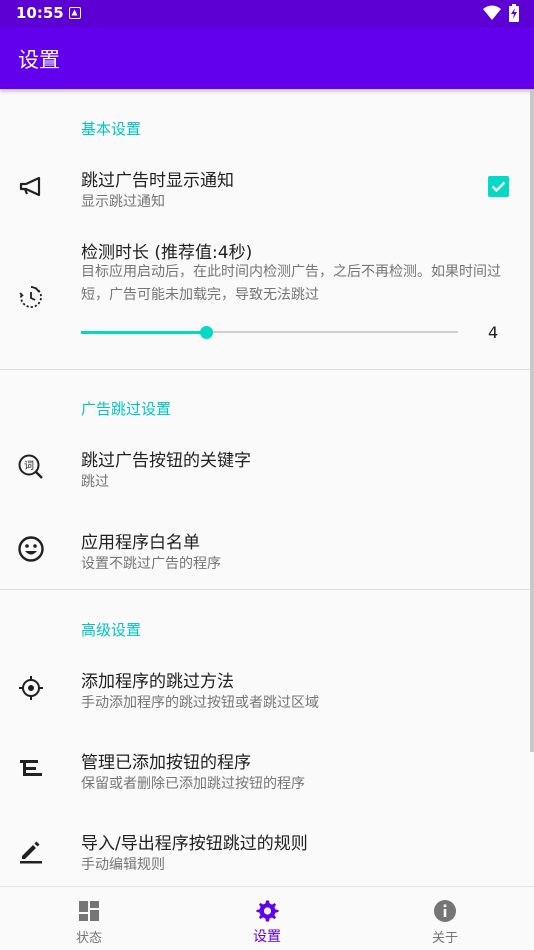  I want to click on section-header-basic: 基本设置, so click(111, 129).